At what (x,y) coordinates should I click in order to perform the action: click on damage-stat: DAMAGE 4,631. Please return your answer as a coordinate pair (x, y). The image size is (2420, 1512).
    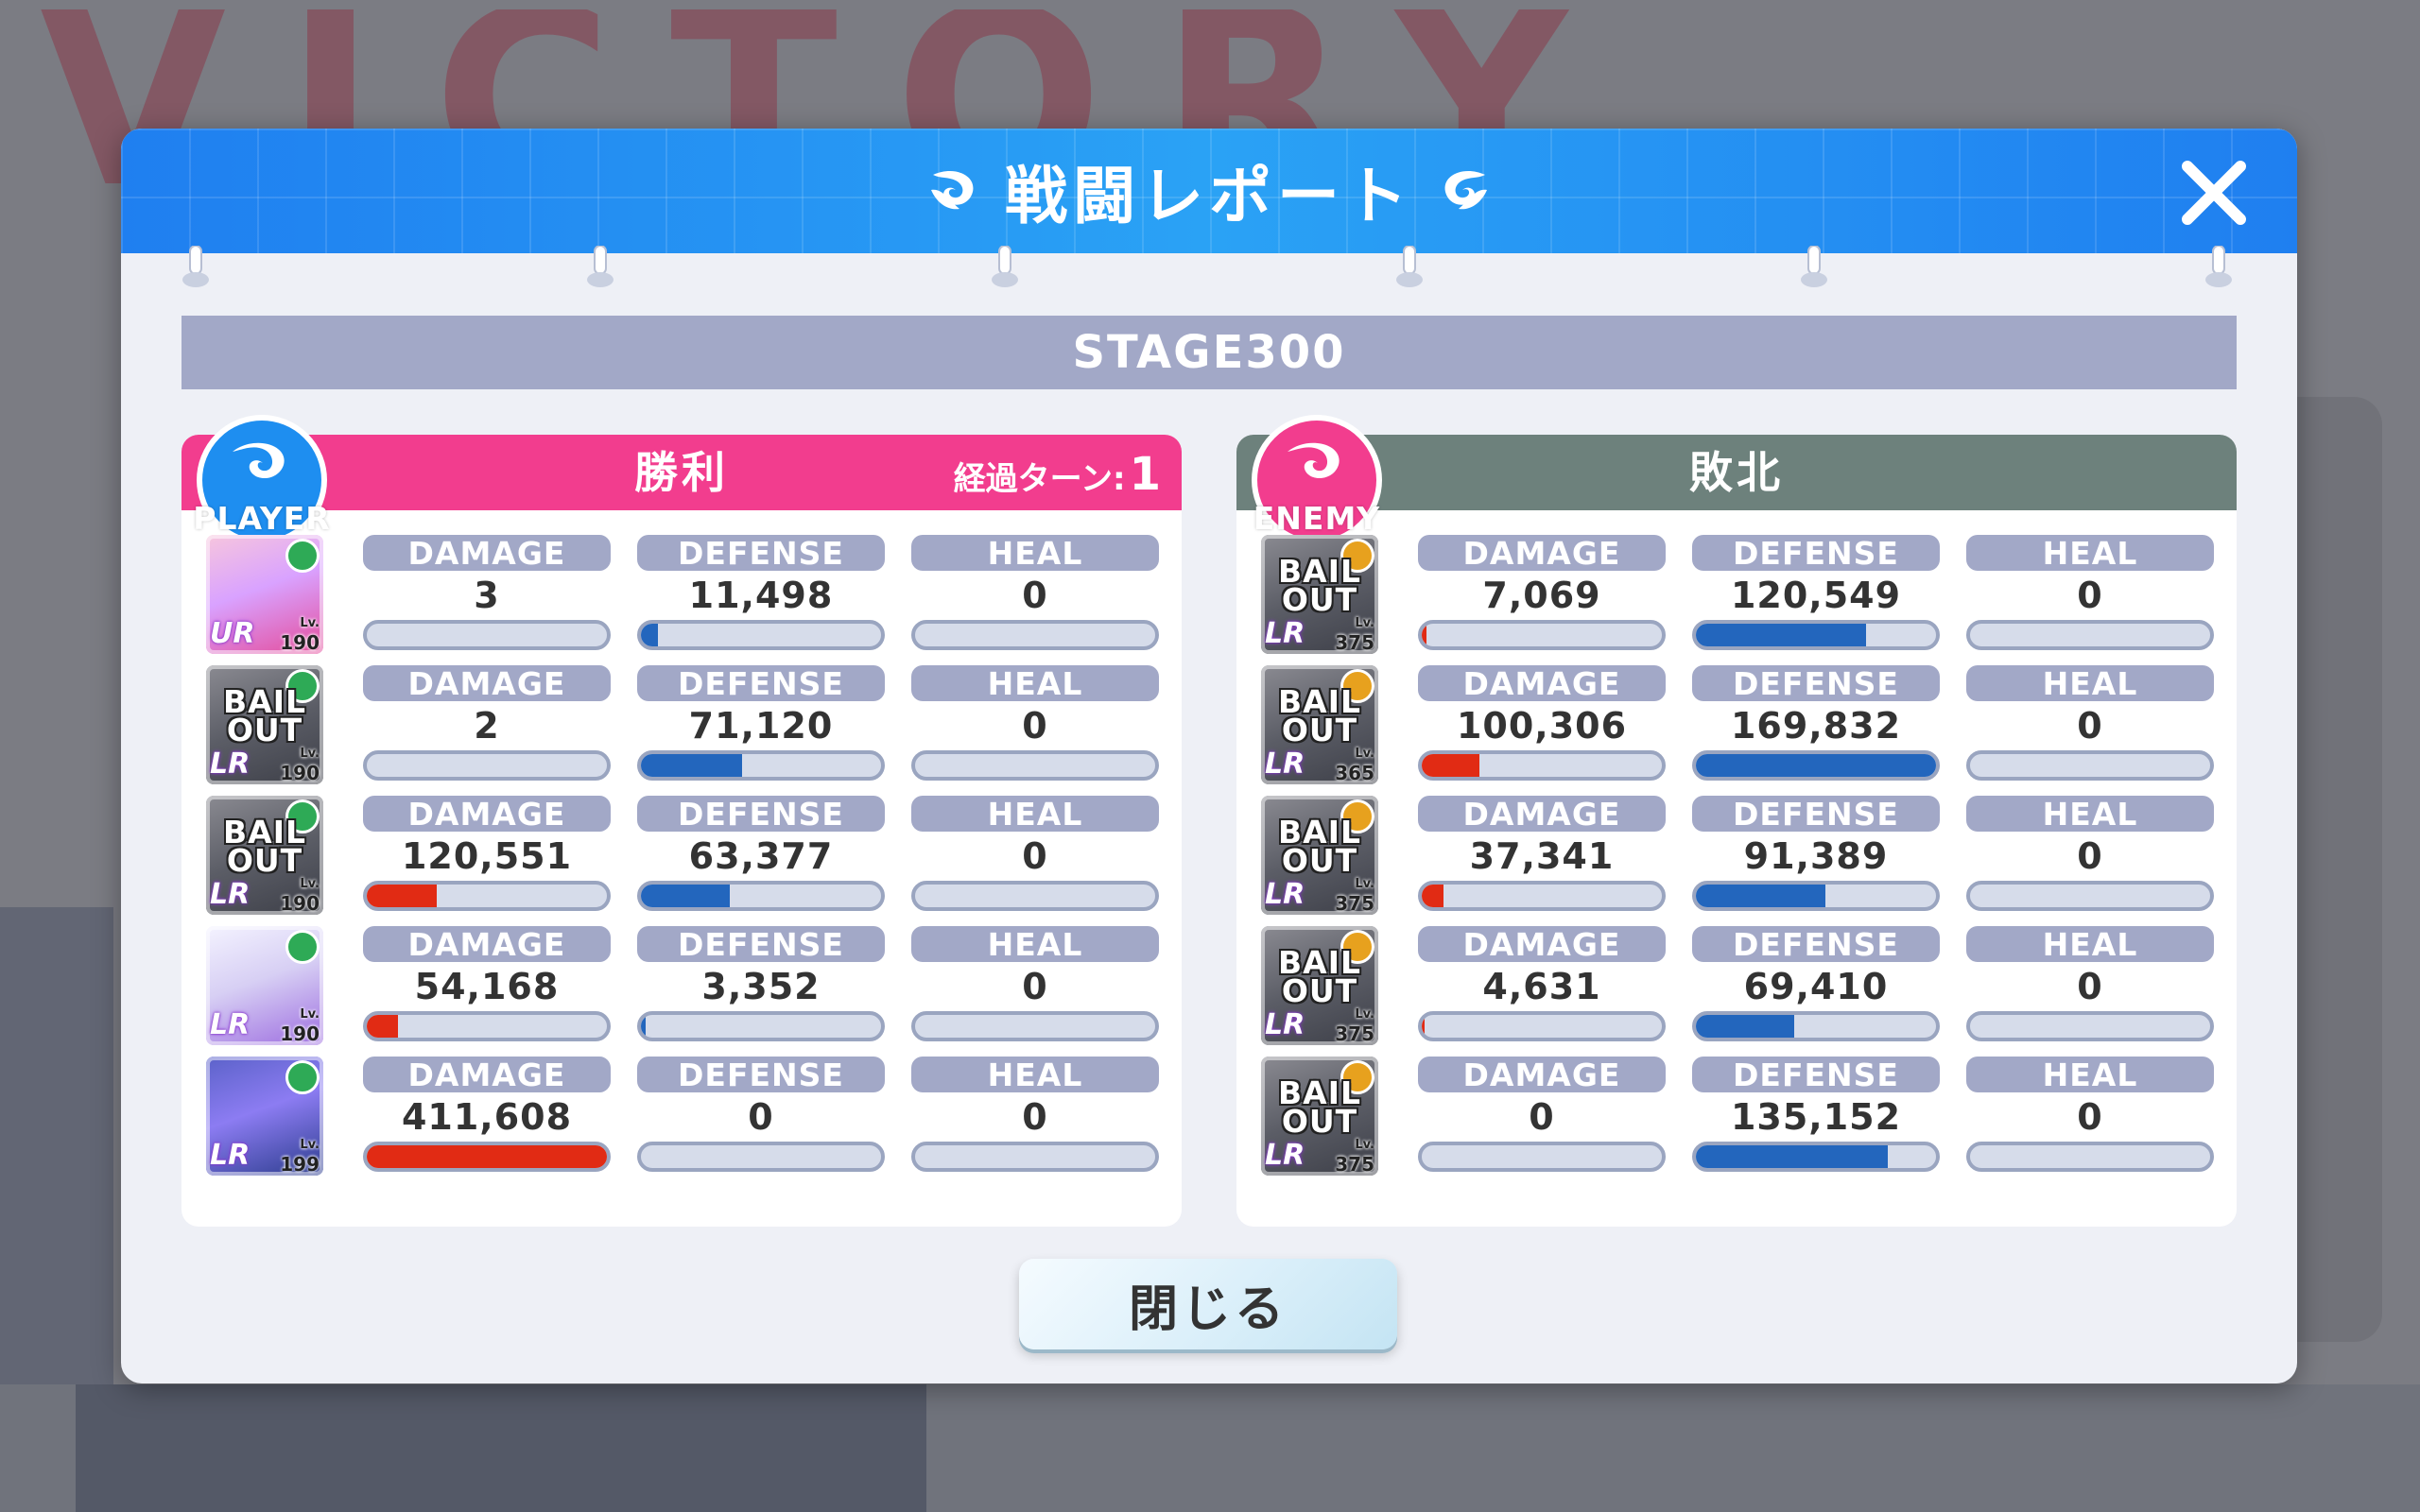
    Looking at the image, I should click on (1542, 985).